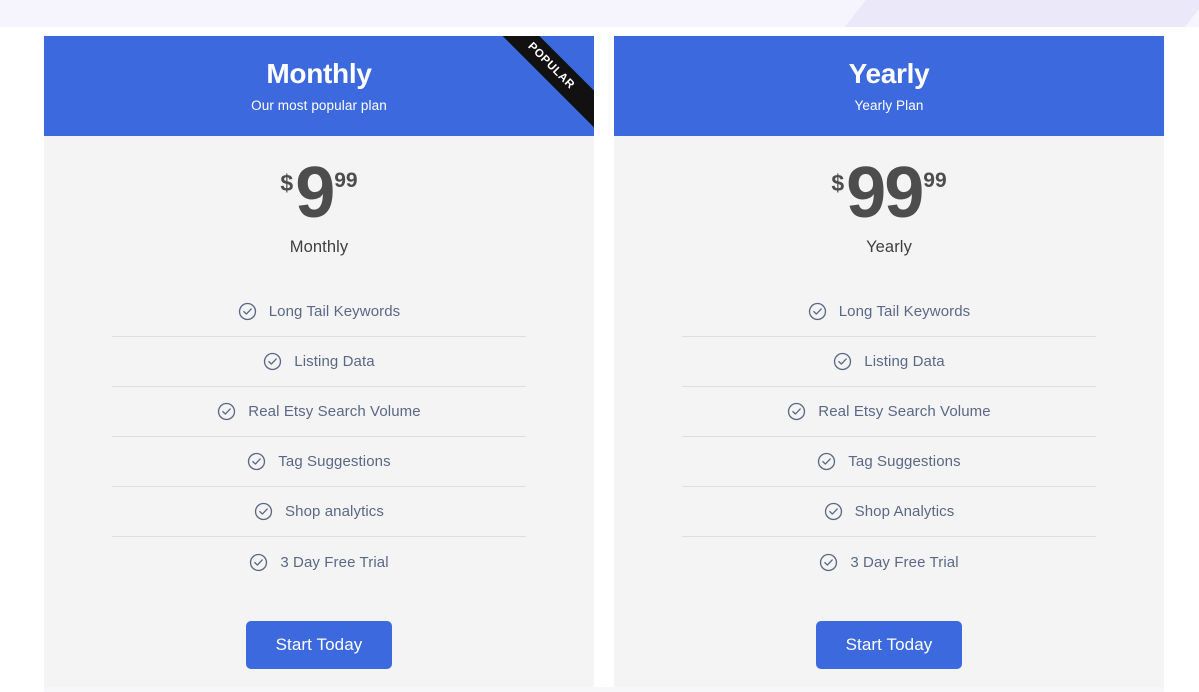 This screenshot has width=1199, height=692. I want to click on popular-ribbon-band: POPULAR, so click(546, 82).